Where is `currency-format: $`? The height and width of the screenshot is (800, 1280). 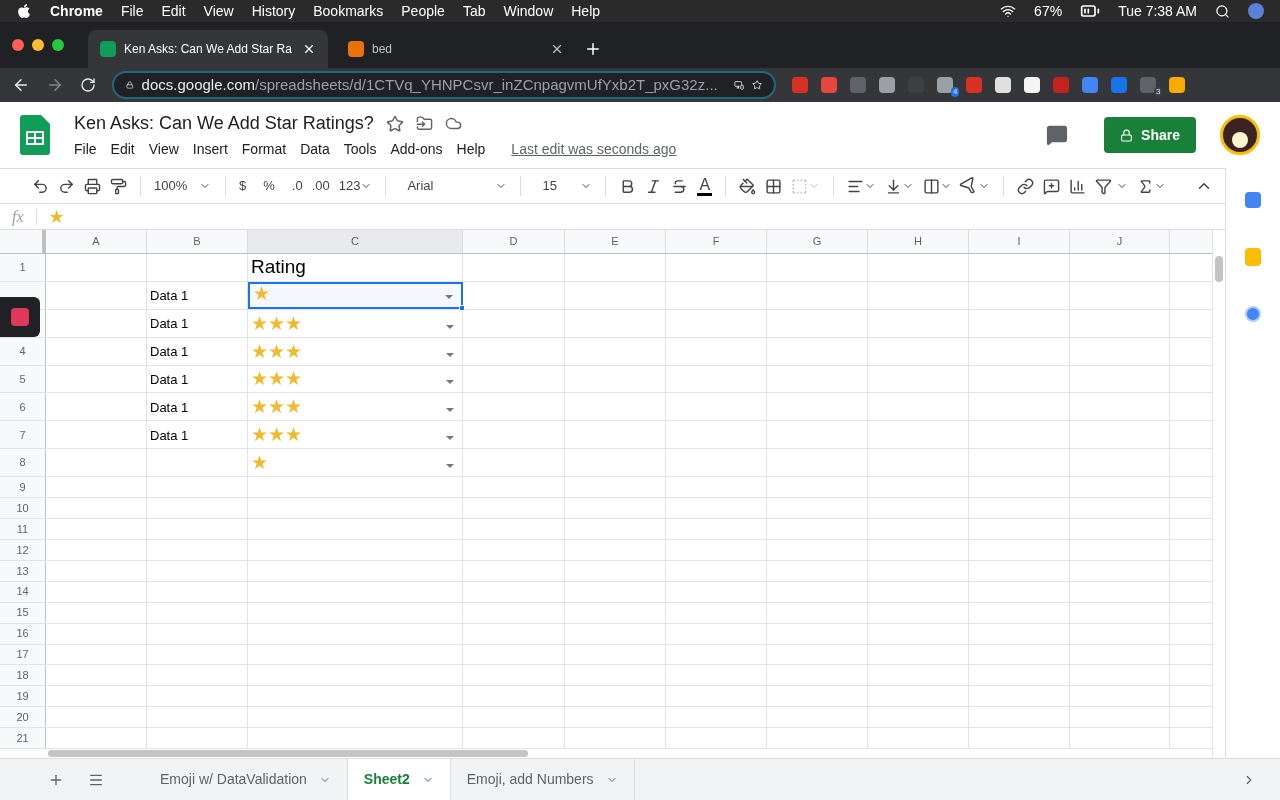 currency-format: $ is located at coordinates (243, 186).